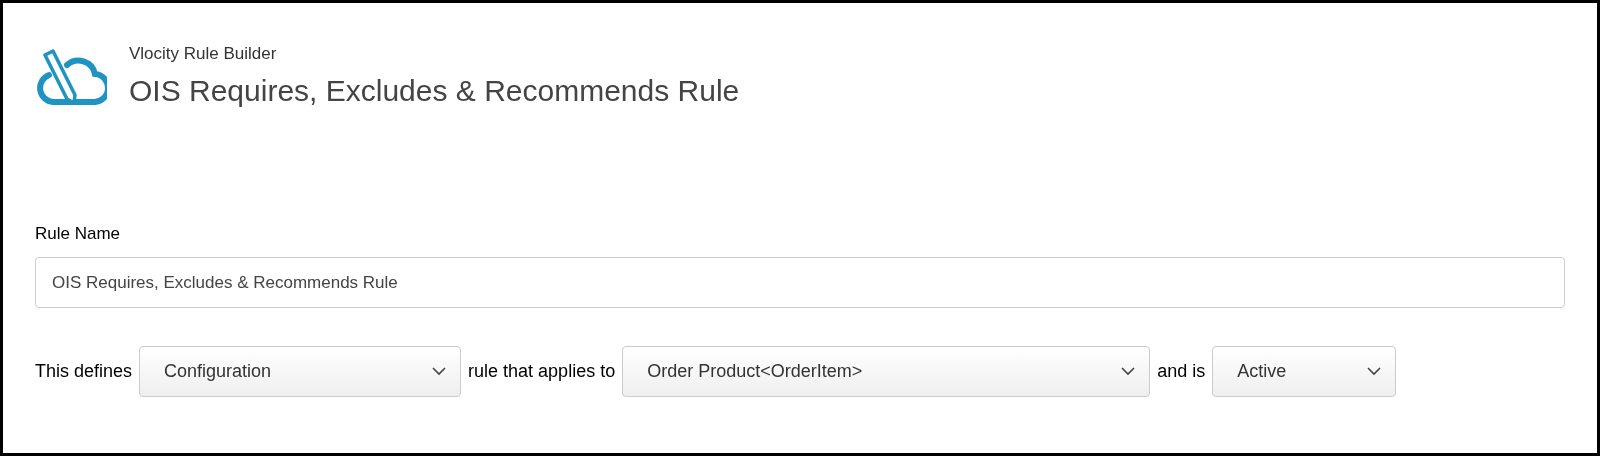  Describe the element at coordinates (1304, 371) in the screenshot. I see `dropdown: Active` at that location.